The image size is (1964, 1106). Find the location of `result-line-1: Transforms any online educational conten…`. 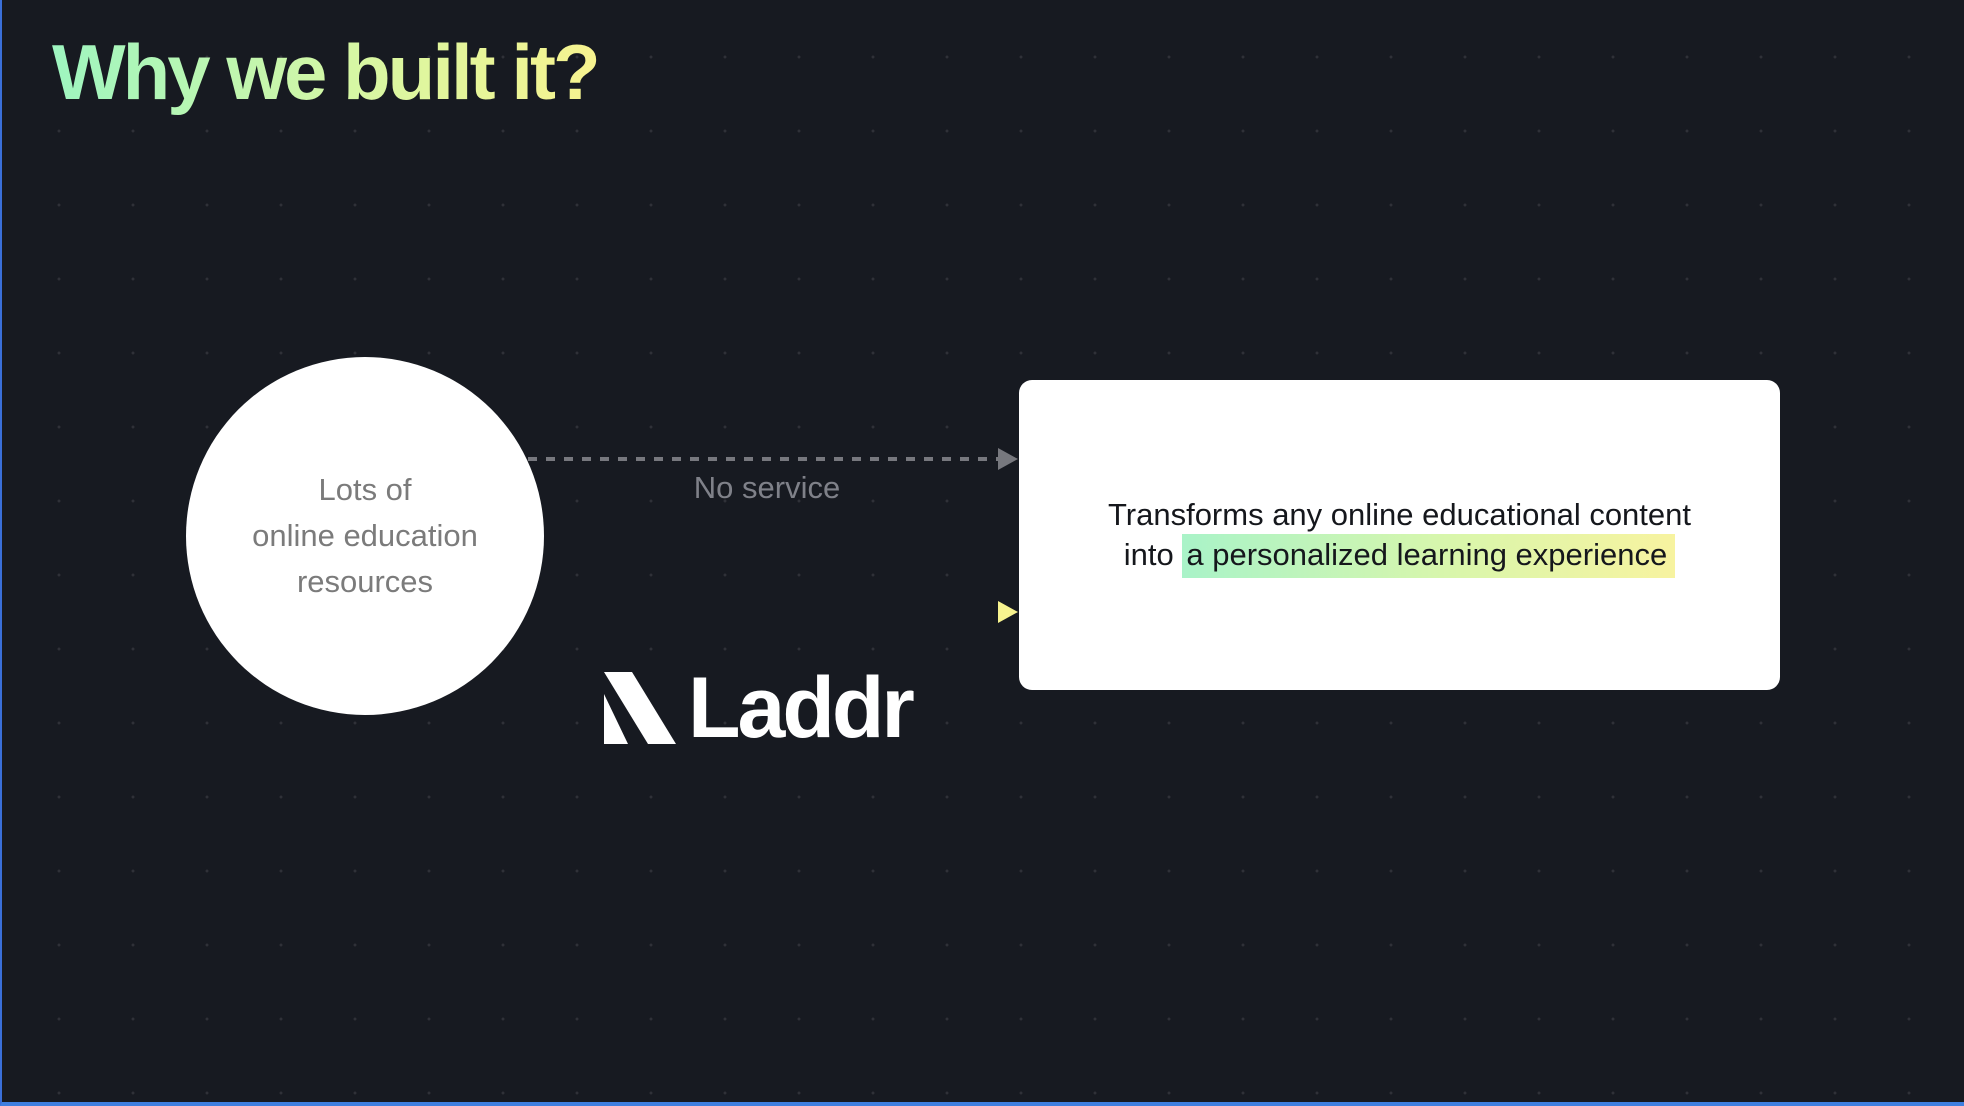

result-line-1: Transforms any online educational conten… is located at coordinates (1399, 514).